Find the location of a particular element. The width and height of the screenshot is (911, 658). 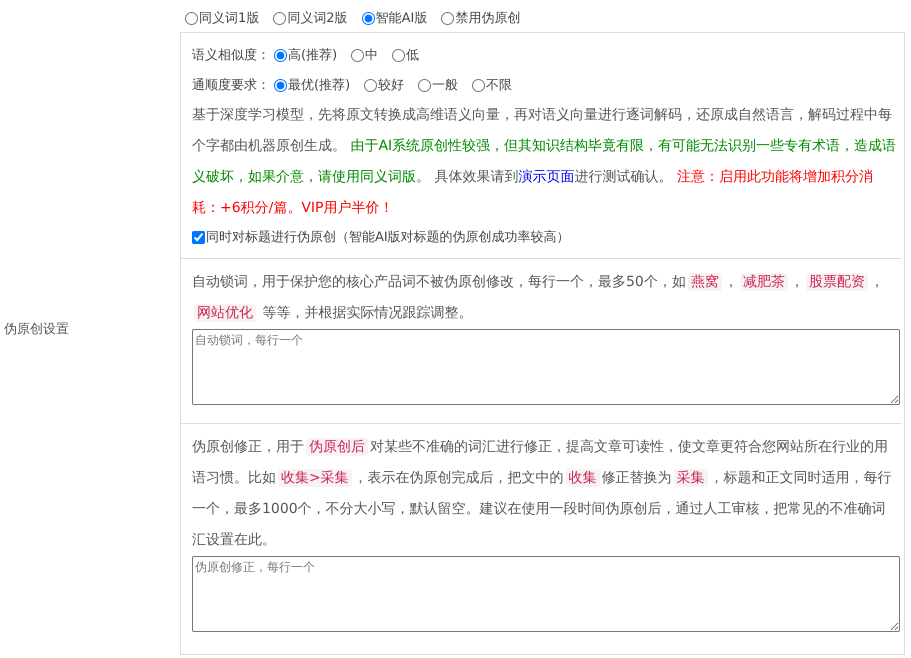

option-label: 通顺度要求： is located at coordinates (231, 85).